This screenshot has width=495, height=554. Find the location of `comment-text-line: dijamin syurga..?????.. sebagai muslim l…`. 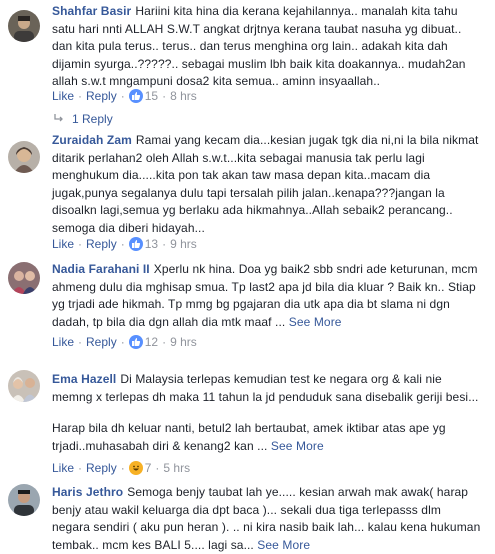

comment-text-line: dijamin syurga..?????.. sebagai muslim l… is located at coordinates (259, 63).